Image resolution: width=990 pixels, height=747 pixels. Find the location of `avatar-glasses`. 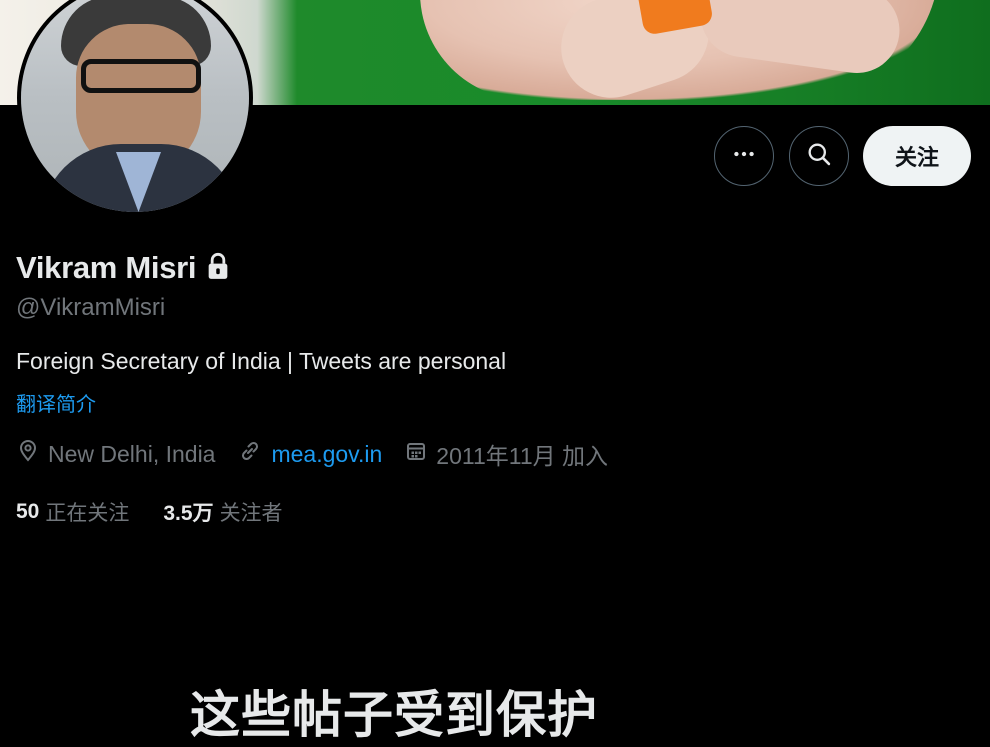

avatar-glasses is located at coordinates (141, 76).